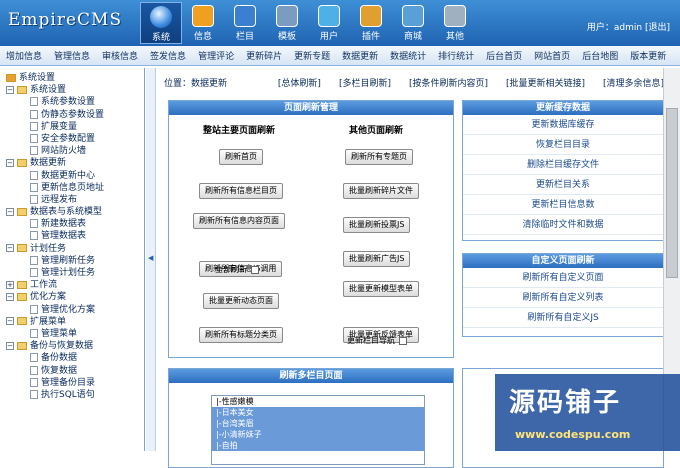 The image size is (680, 468). What do you see at coordinates (672, 193) in the screenshot?
I see `scrollbar-thumb` at bounding box center [672, 193].